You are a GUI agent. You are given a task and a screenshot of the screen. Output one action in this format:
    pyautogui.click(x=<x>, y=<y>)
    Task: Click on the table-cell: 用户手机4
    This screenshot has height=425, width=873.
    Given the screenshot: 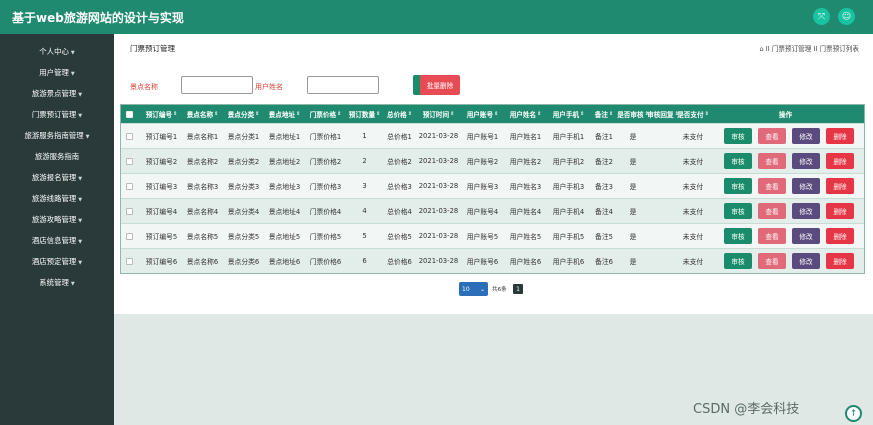 What is the action you would take?
    pyautogui.click(x=568, y=212)
    